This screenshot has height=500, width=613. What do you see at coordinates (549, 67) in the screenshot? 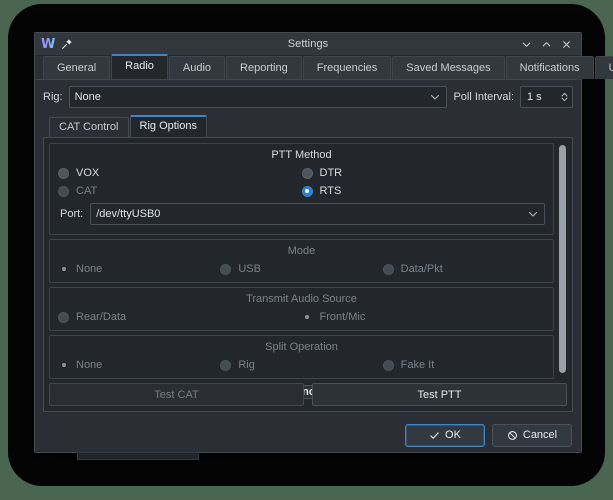
I see `tab-notifications: Notifications` at bounding box center [549, 67].